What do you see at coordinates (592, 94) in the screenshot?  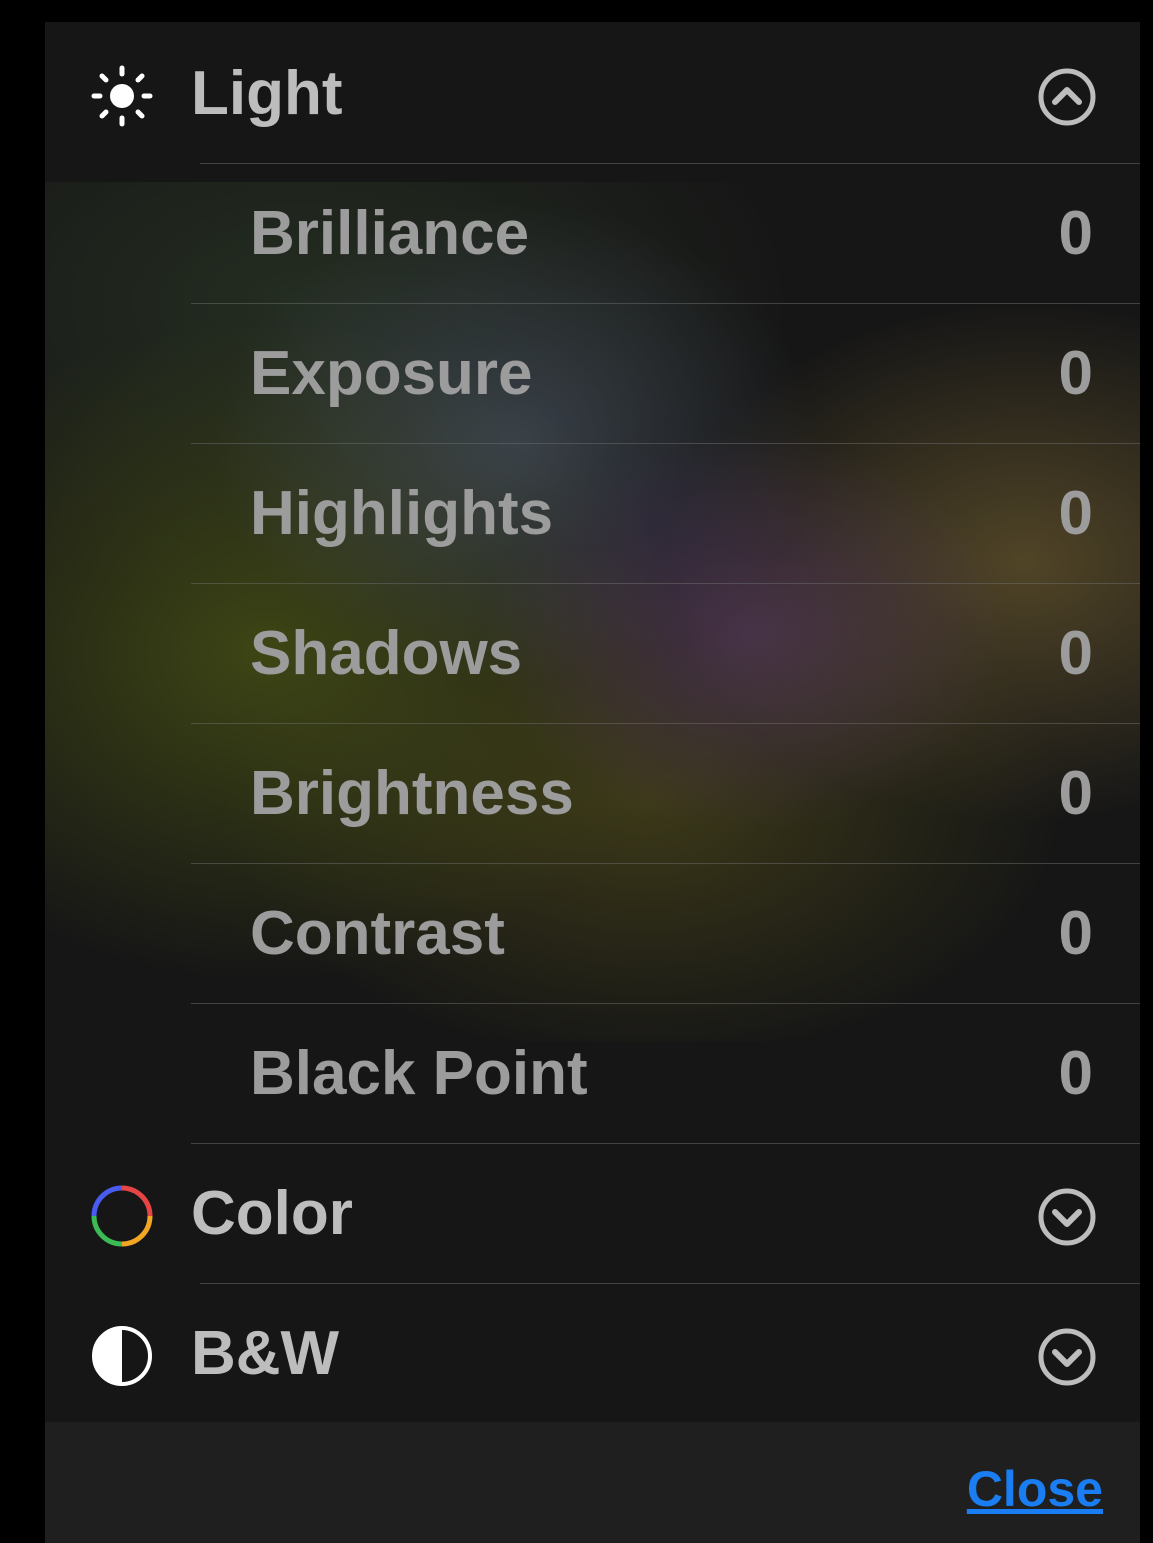 I see `section-light-header: Light` at bounding box center [592, 94].